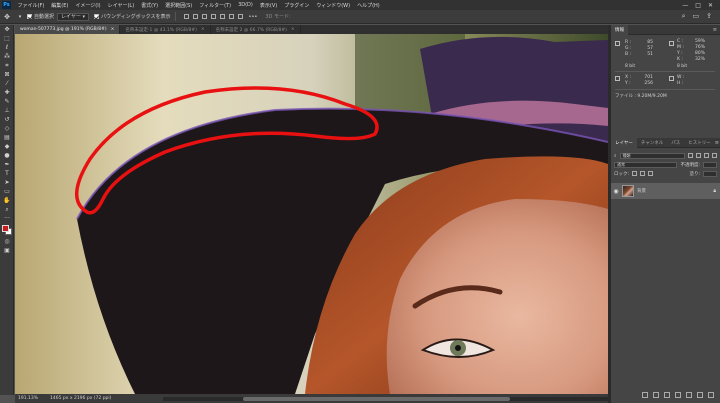 This screenshot has height=403, width=720. What do you see at coordinates (678, 394) in the screenshot?
I see `adjustment-icon` at bounding box center [678, 394].